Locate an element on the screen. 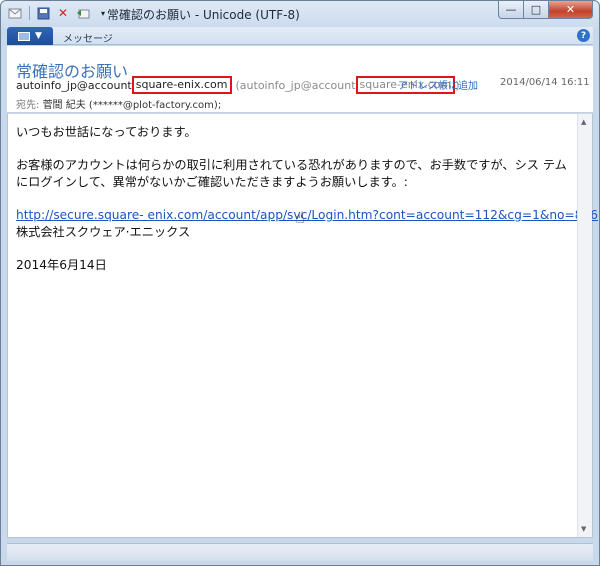  title-bar: ✕ ▾ 常確認のお願い - Unicode (UTF-8) — □ ✕ is located at coordinates (300, 13).